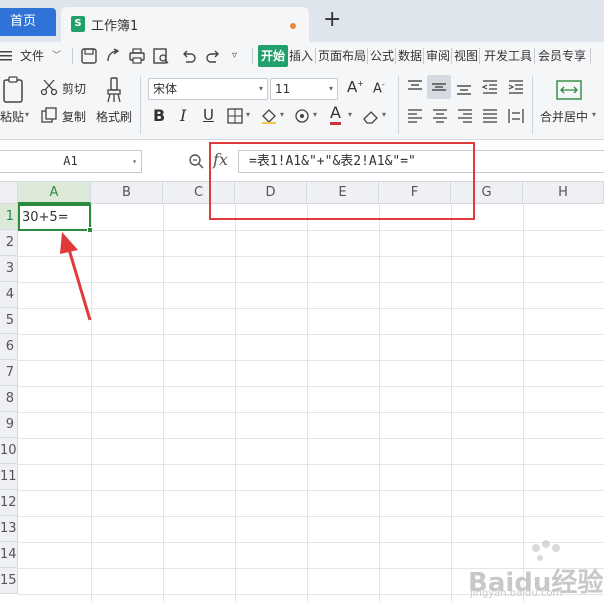 This screenshot has height=602, width=604. I want to click on row-header: 5, so click(9, 321).